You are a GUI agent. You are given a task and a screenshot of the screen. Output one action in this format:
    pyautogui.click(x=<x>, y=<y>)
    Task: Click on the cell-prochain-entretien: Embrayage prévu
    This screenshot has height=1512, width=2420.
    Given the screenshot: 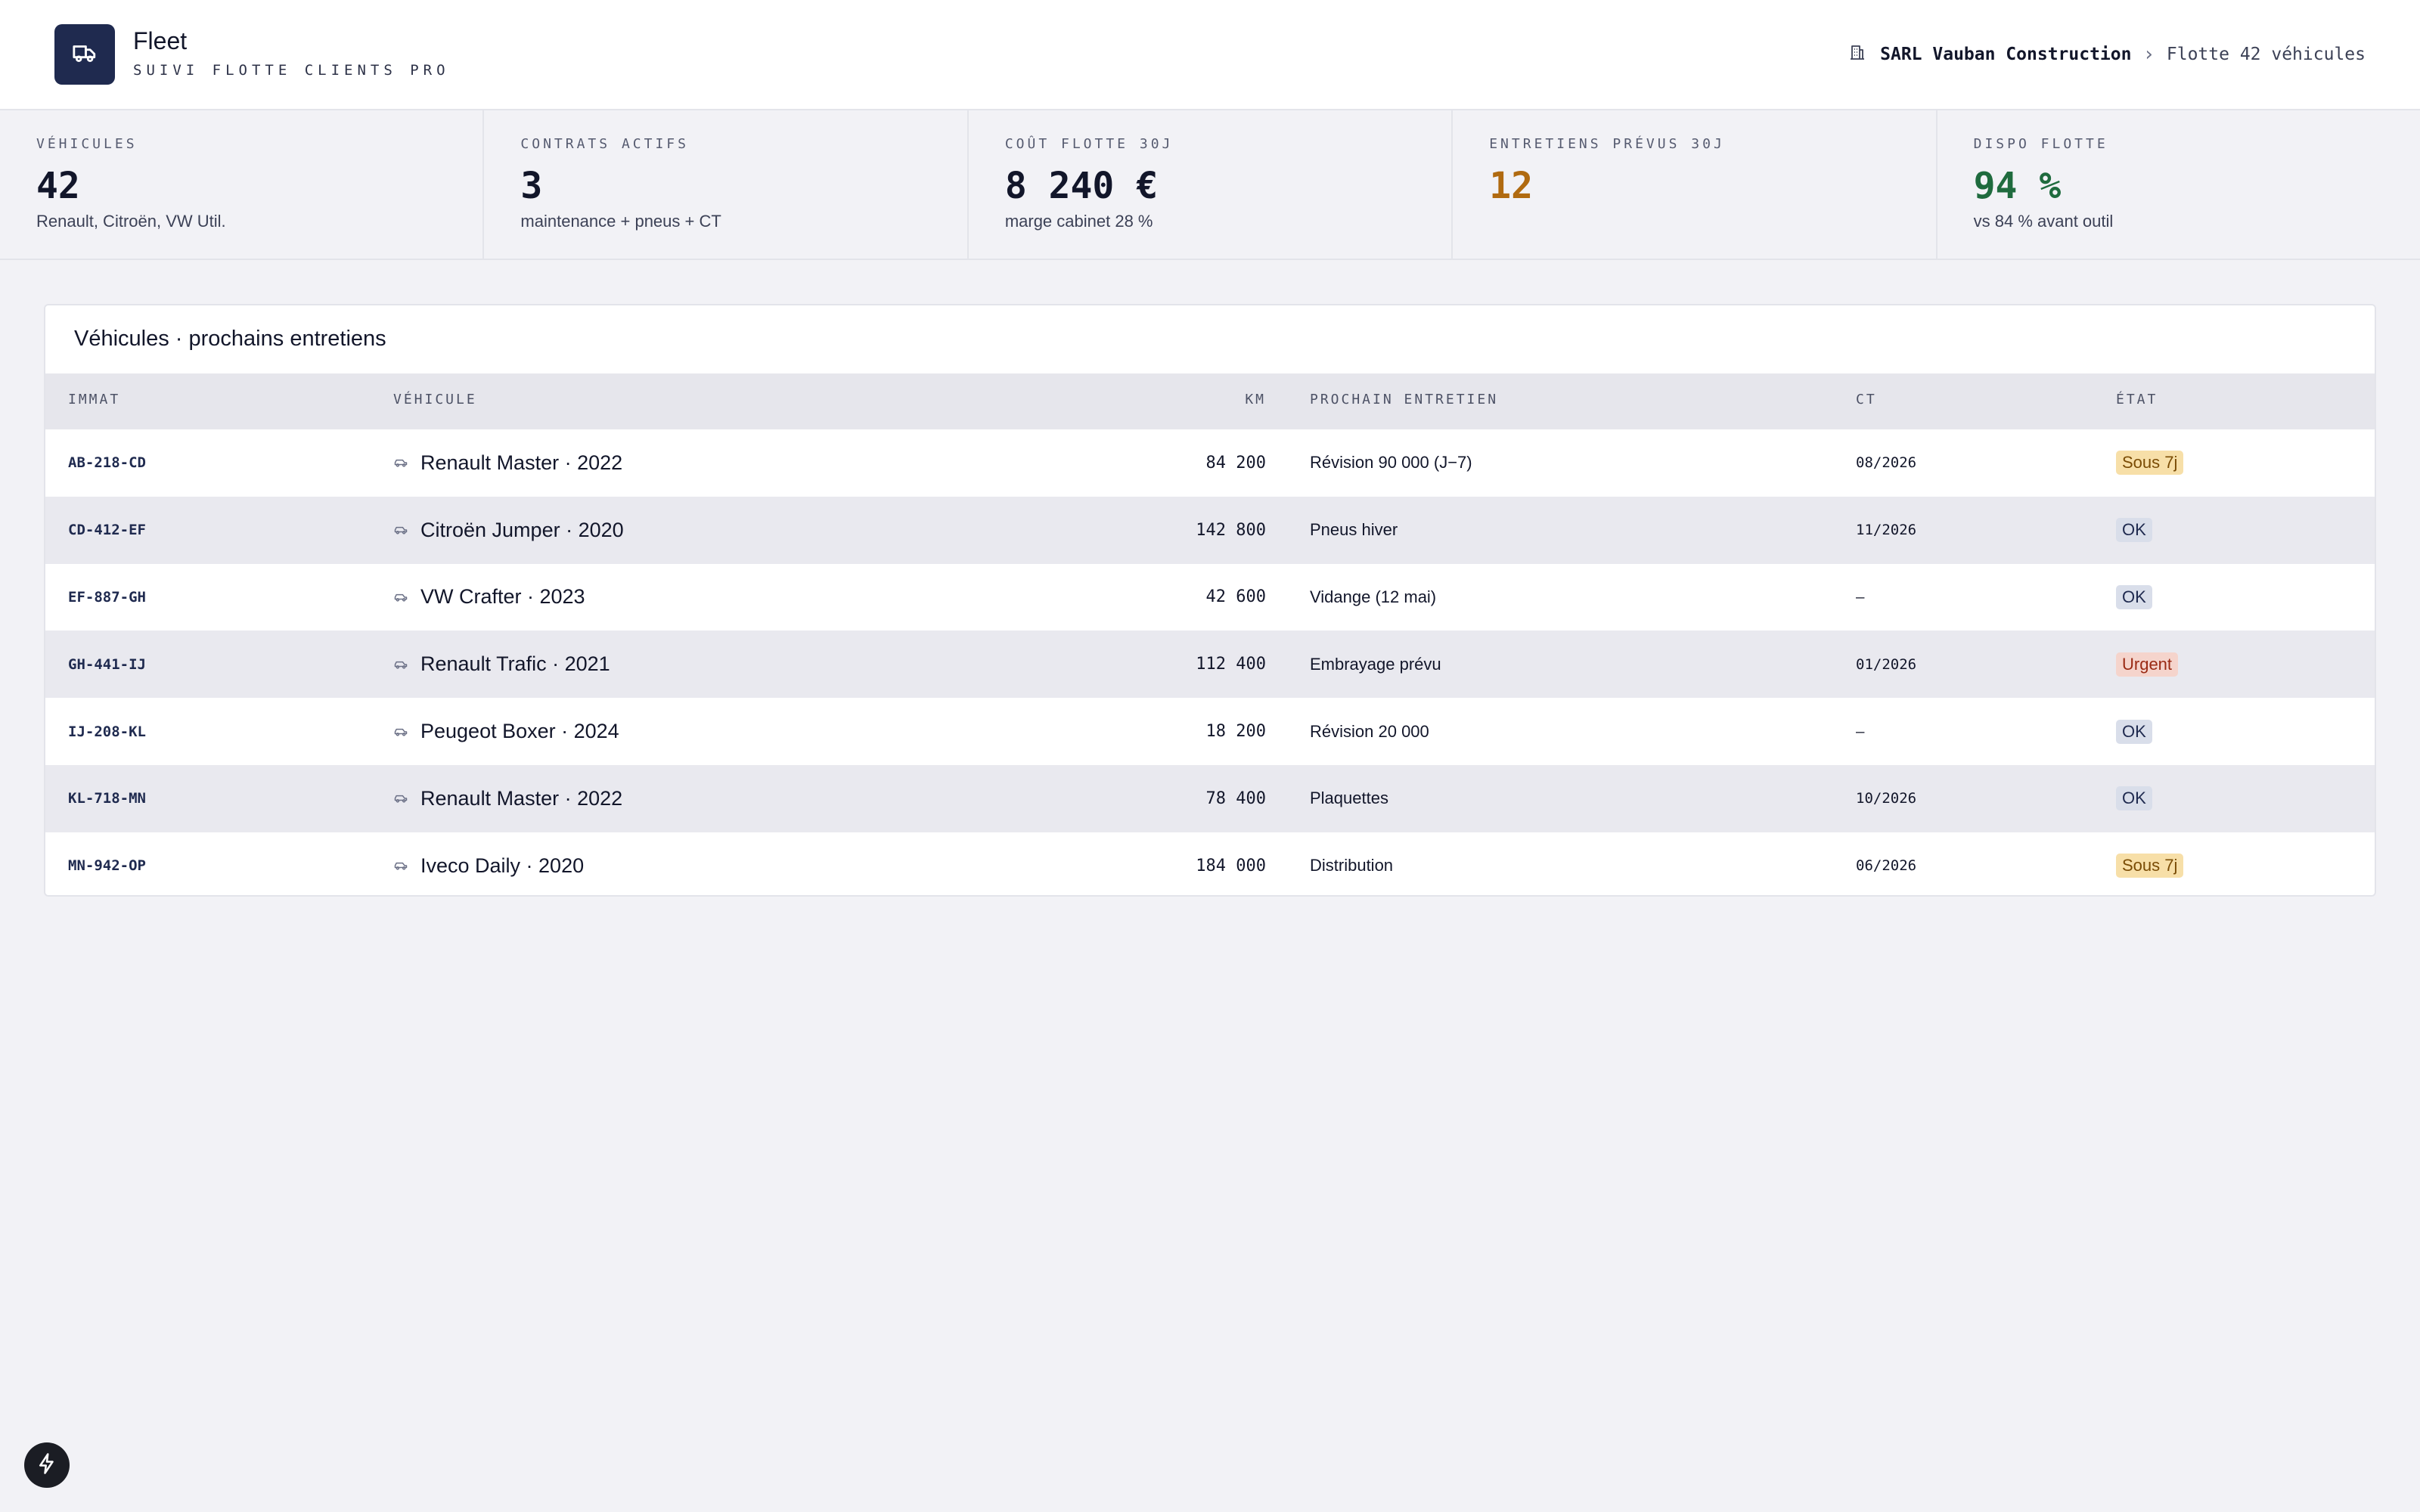 What is the action you would take?
    pyautogui.click(x=1375, y=664)
    